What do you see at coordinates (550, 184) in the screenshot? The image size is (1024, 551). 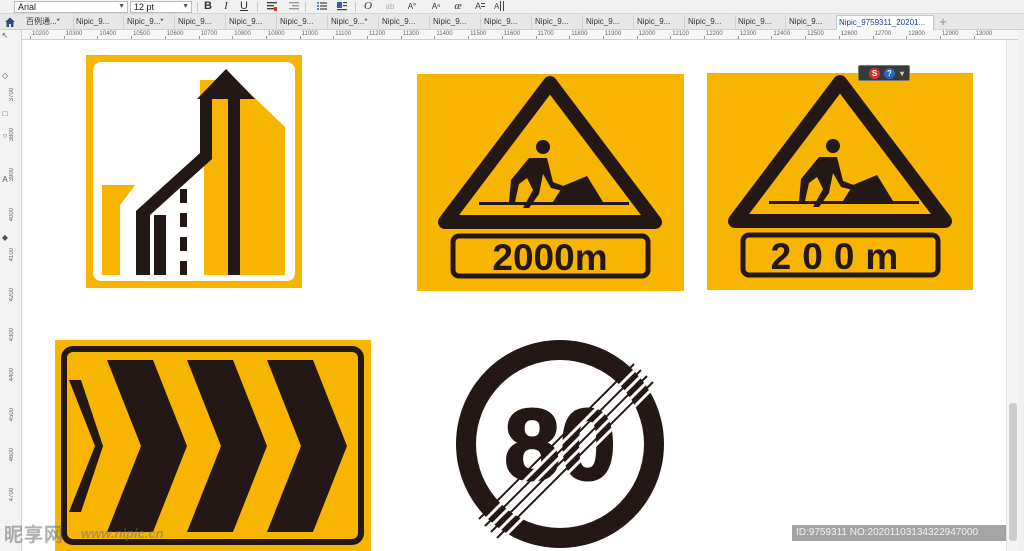 I see `roadwork-ahead-sign-2000m: 2000m` at bounding box center [550, 184].